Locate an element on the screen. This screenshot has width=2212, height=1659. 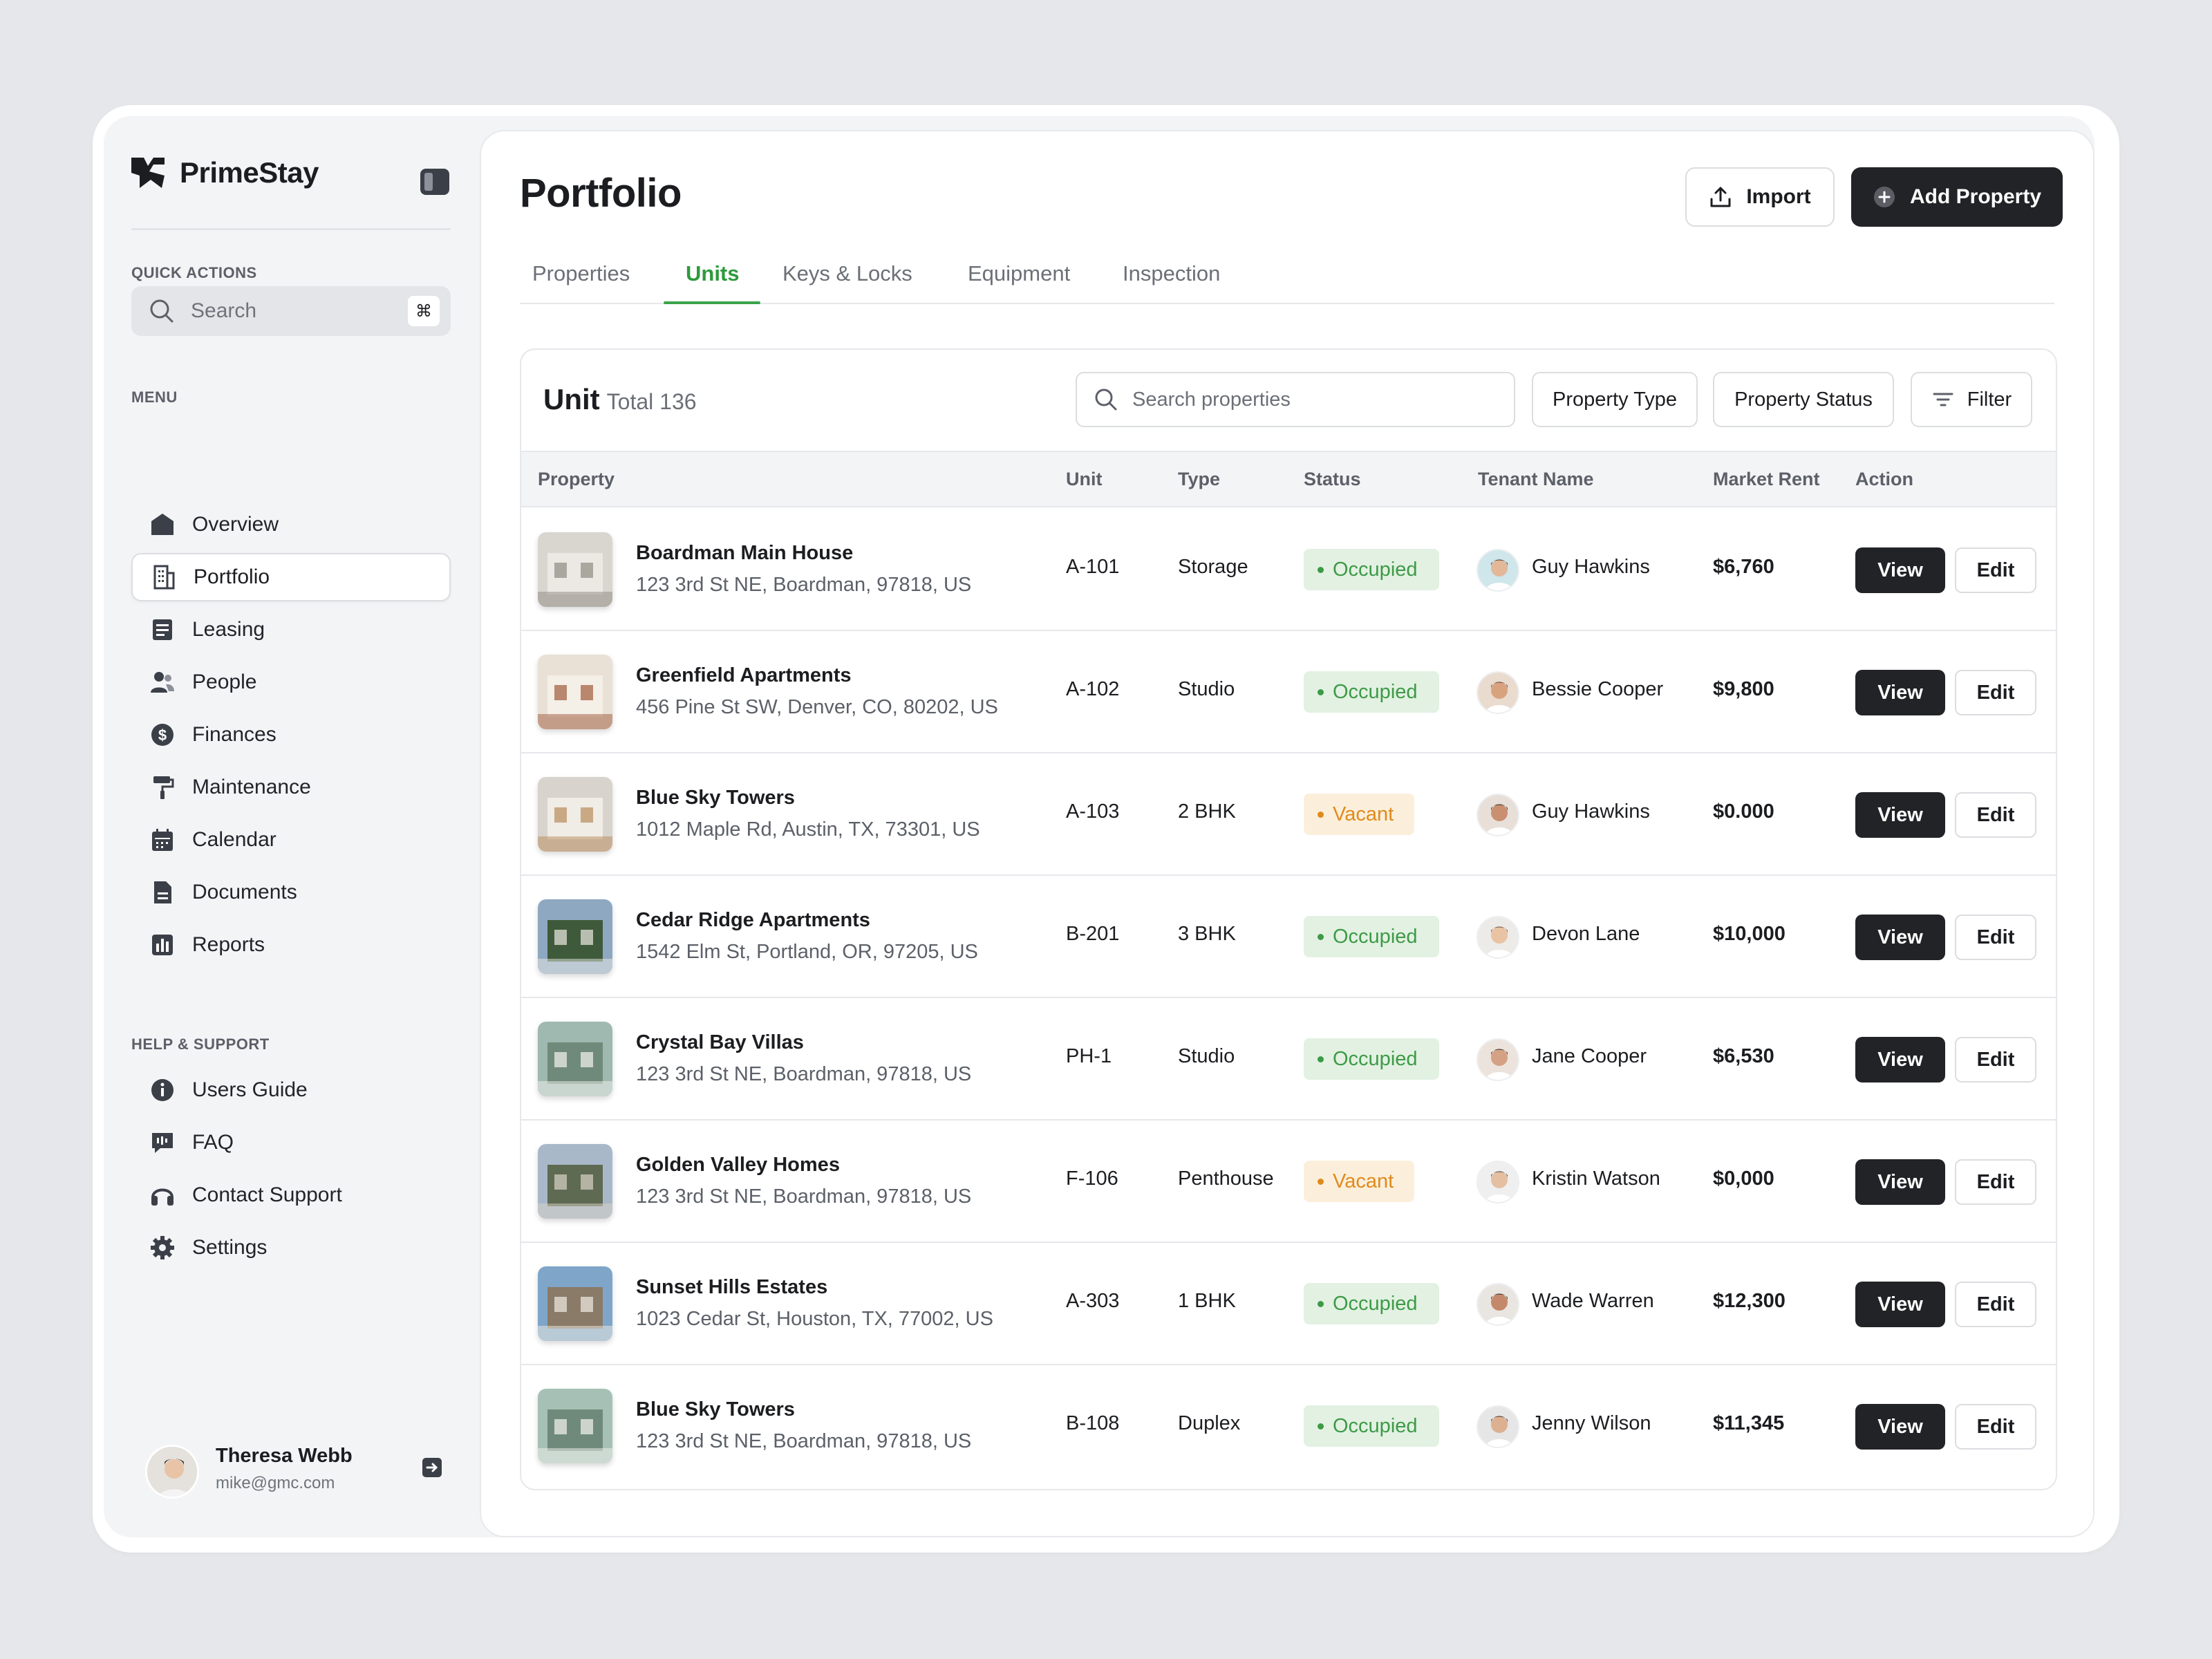
menu-label: MENU is located at coordinates (155, 397).